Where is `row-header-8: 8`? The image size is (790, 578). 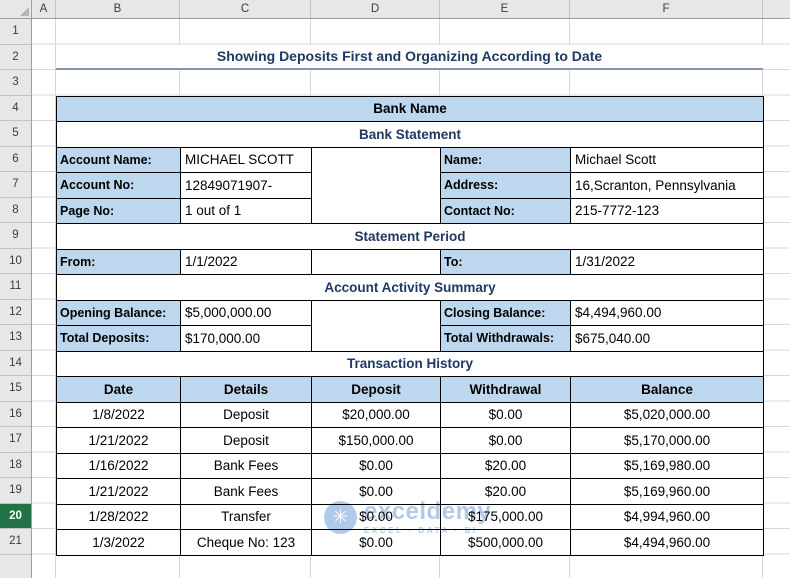
row-header-8: 8 is located at coordinates (15, 210).